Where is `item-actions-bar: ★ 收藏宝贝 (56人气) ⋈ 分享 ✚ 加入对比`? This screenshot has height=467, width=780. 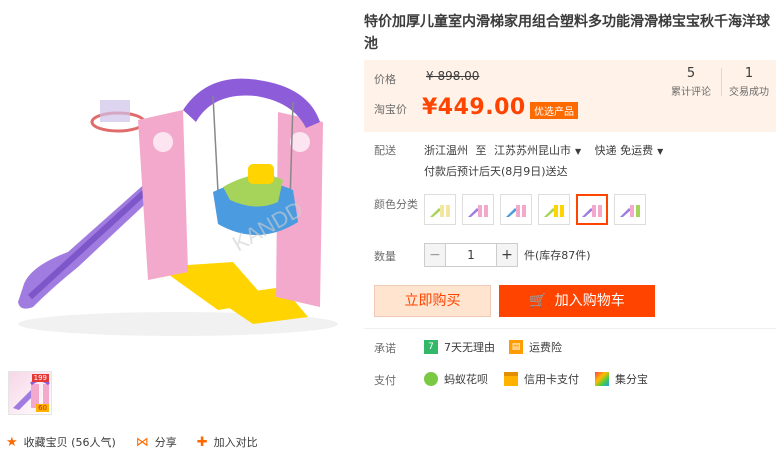
item-actions-bar: ★ 收藏宝贝 (56人气) ⋈ 分享 ✚ 加入对比 is located at coordinates (142, 442).